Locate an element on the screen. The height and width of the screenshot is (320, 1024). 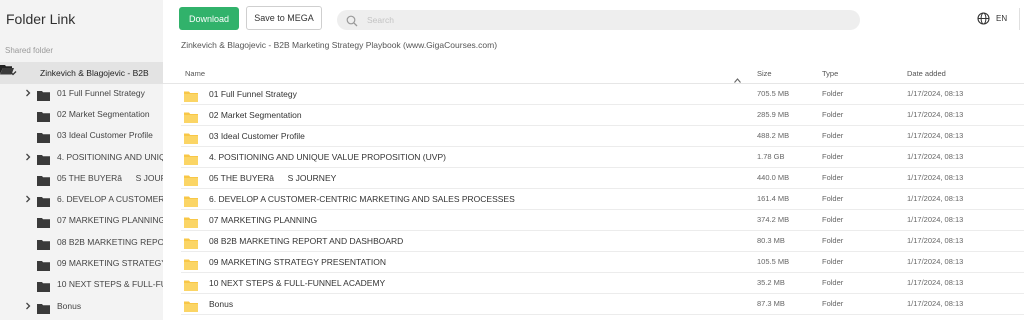
cell-size: 80.3 MB is located at coordinates (771, 240).